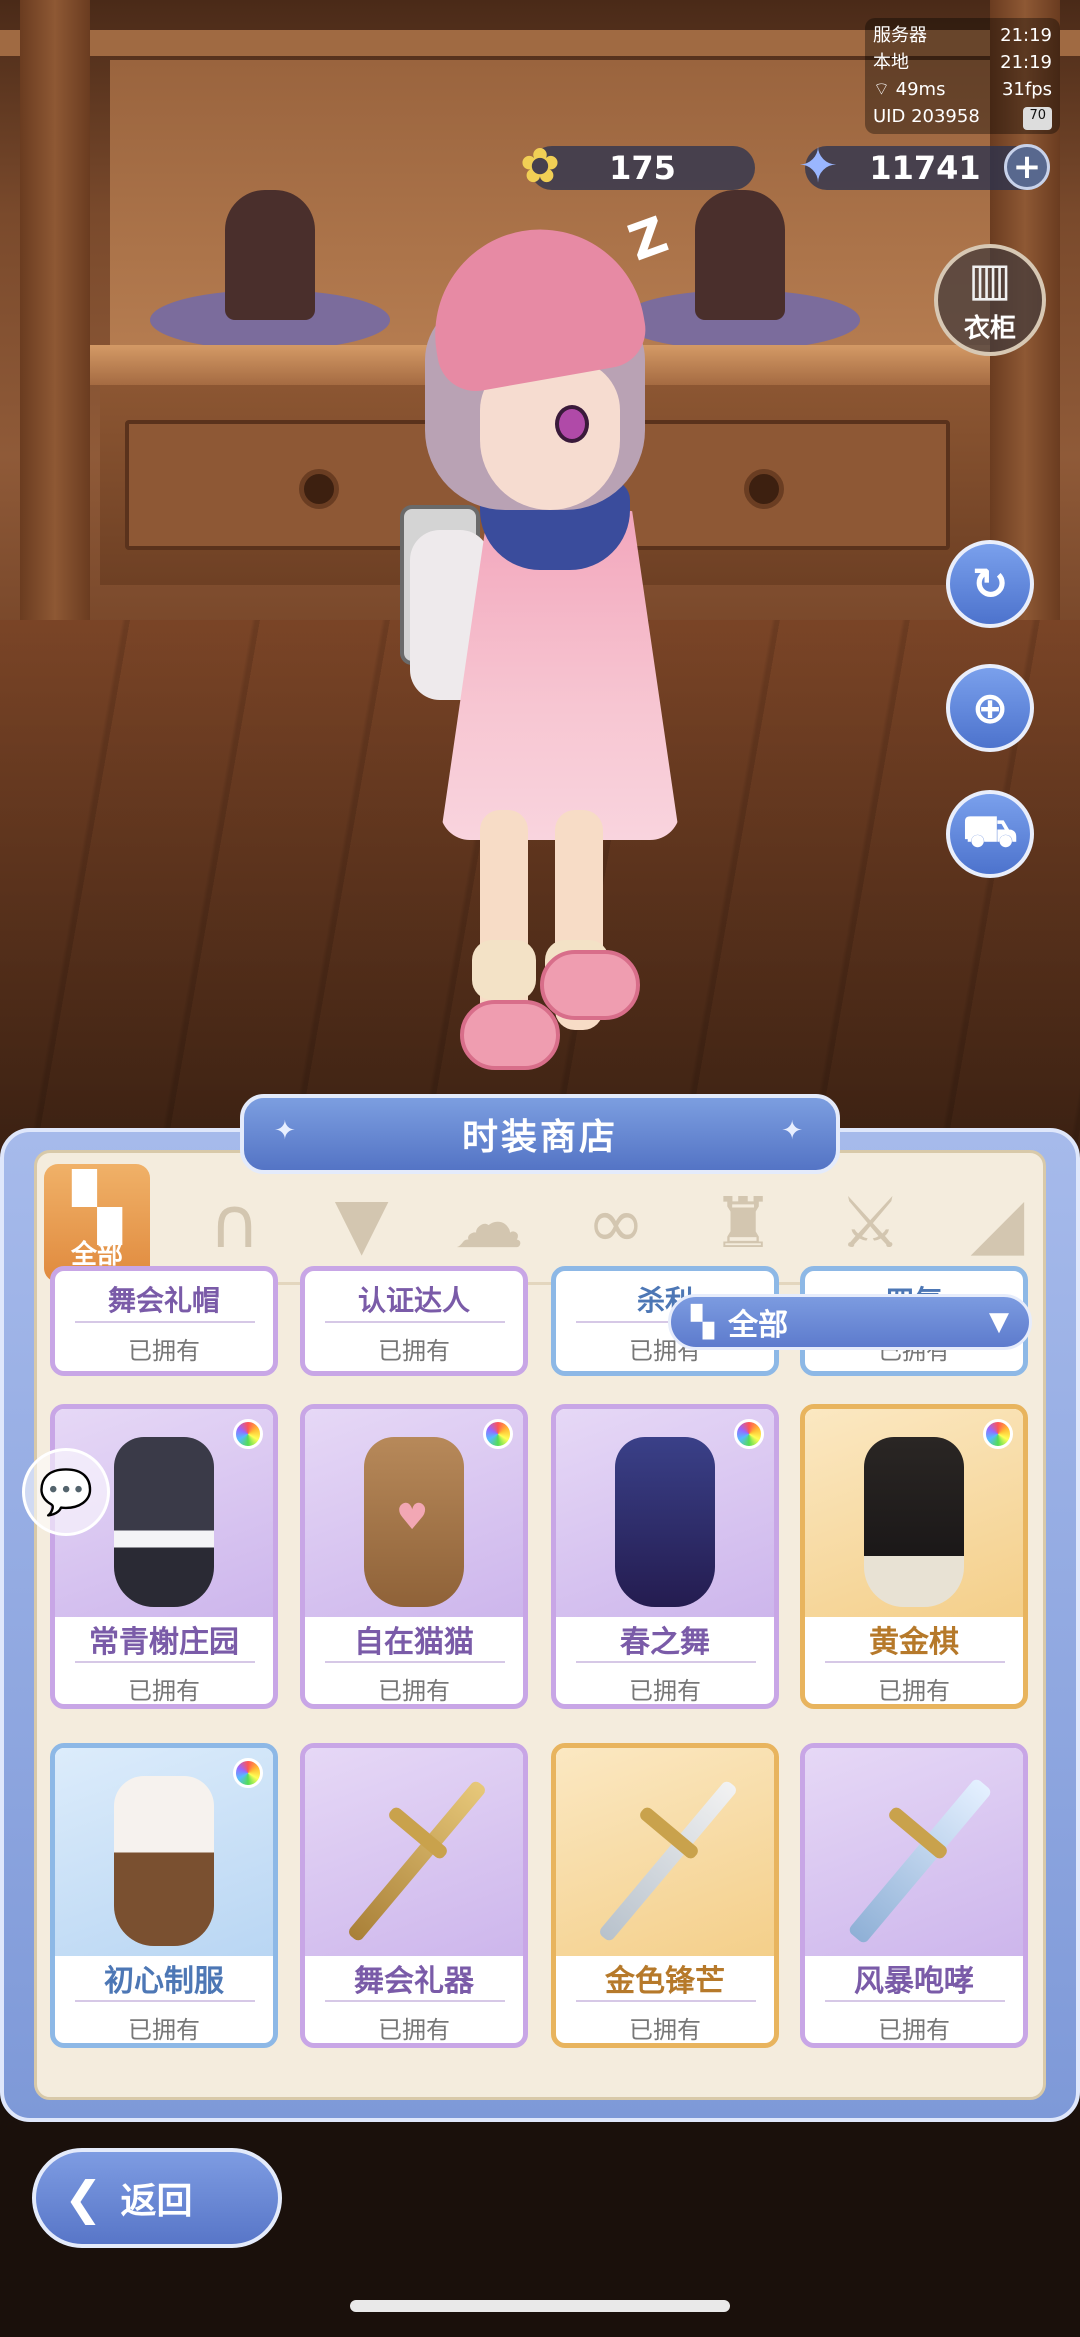 The width and height of the screenshot is (1080, 2337). What do you see at coordinates (156, 2201) in the screenshot?
I see `back-label: 返回` at bounding box center [156, 2201].